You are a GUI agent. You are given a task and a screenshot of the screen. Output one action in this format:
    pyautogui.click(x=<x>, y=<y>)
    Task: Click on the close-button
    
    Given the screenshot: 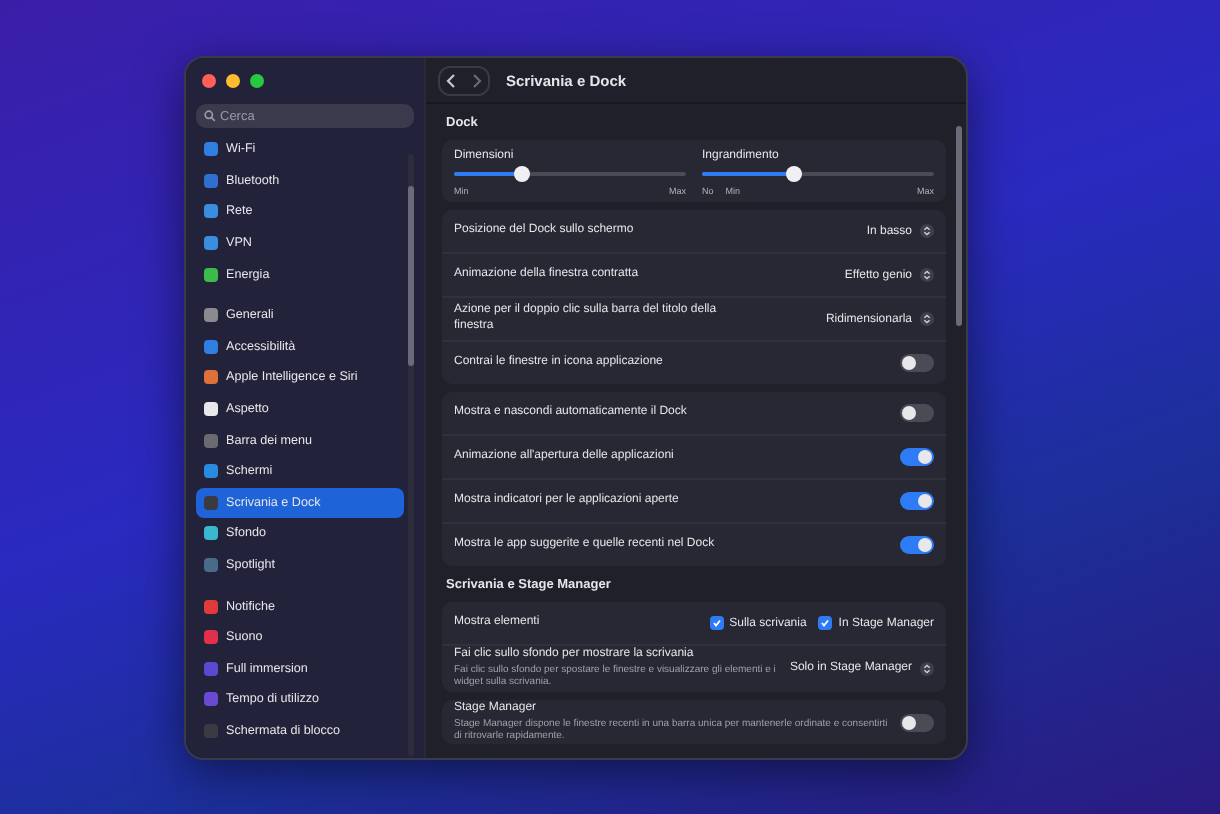 What is the action you would take?
    pyautogui.click(x=209, y=81)
    